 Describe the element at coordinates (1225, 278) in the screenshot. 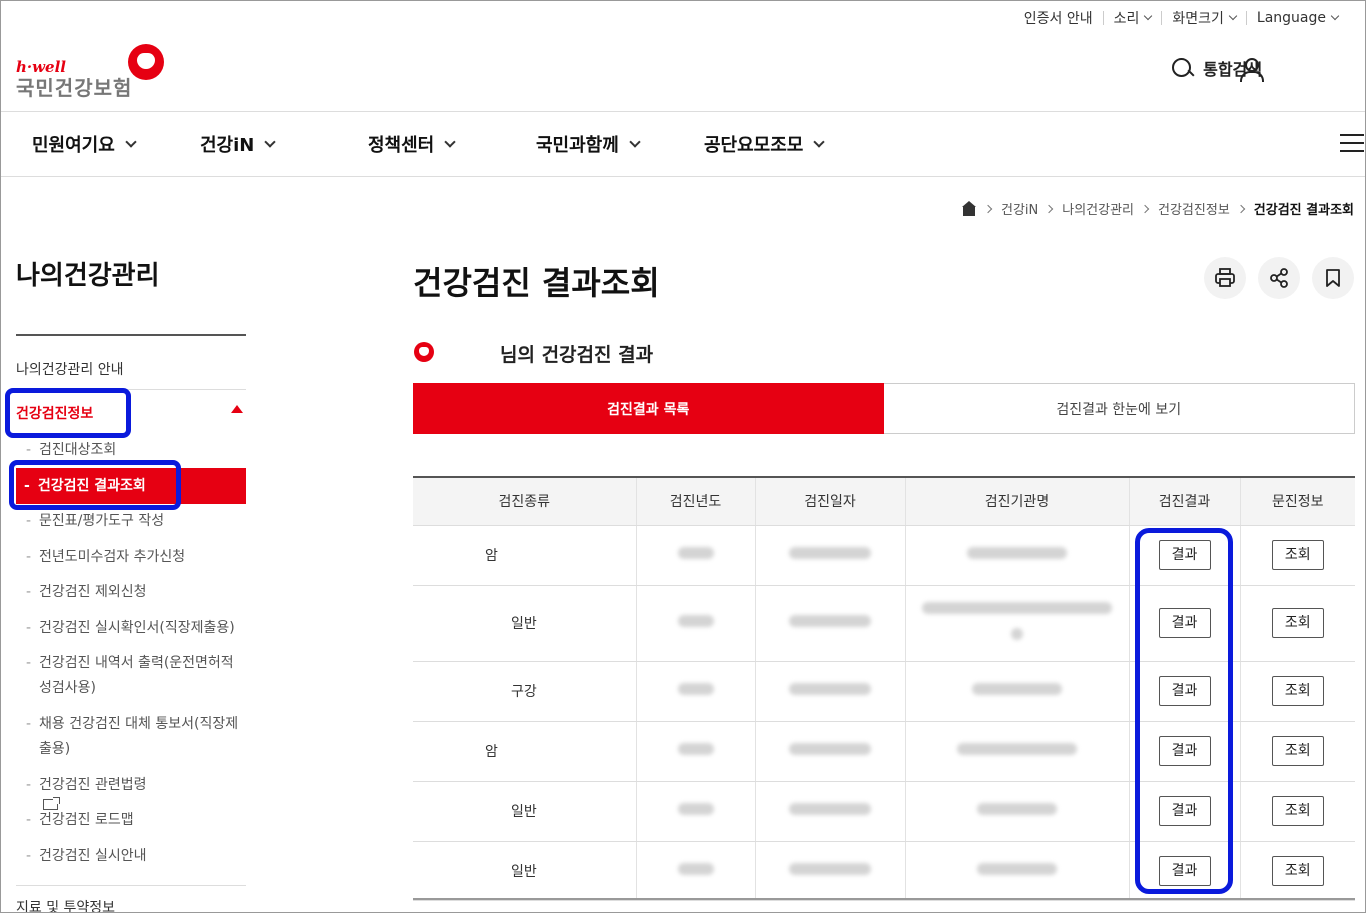

I see `print-button` at that location.